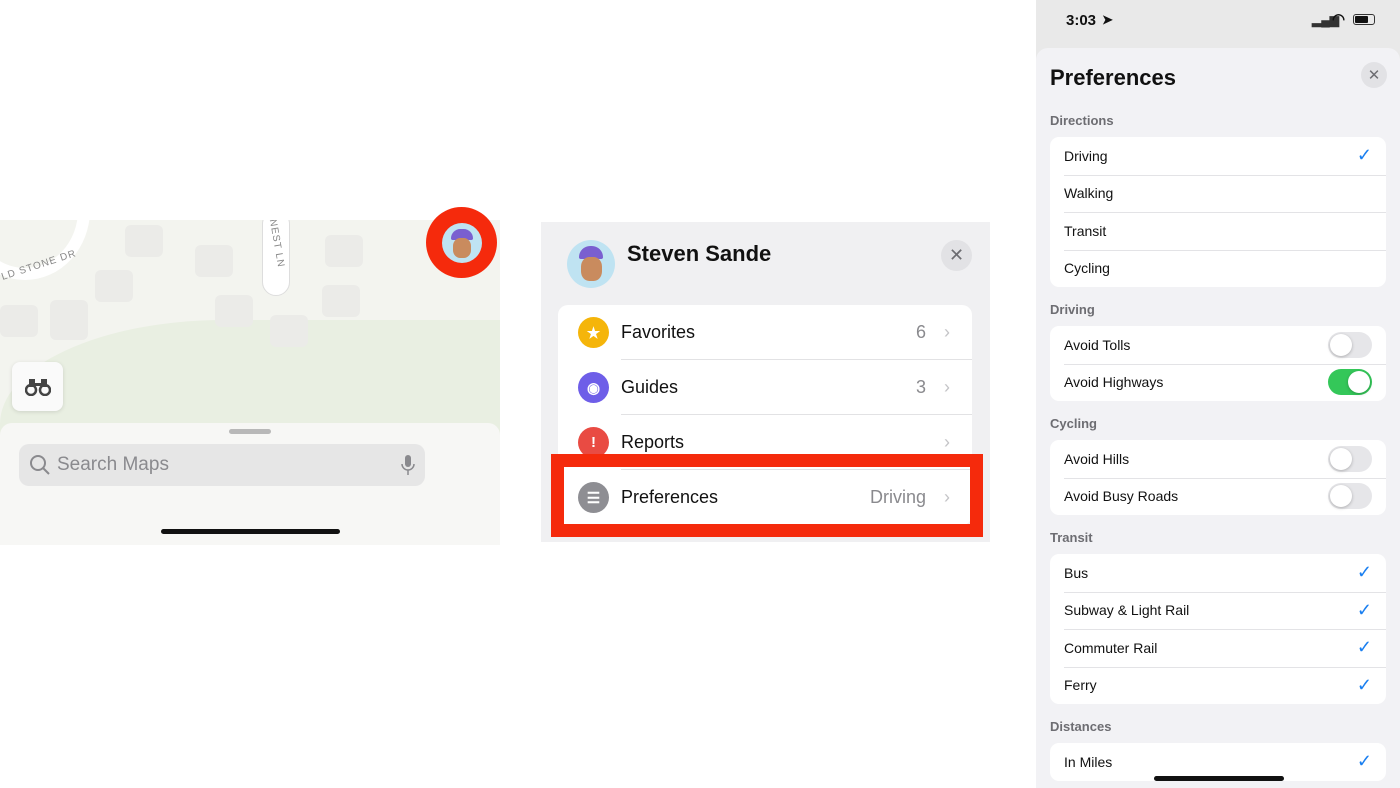  Describe the element at coordinates (1086, 155) in the screenshot. I see `settings-row-label: Driving` at that location.